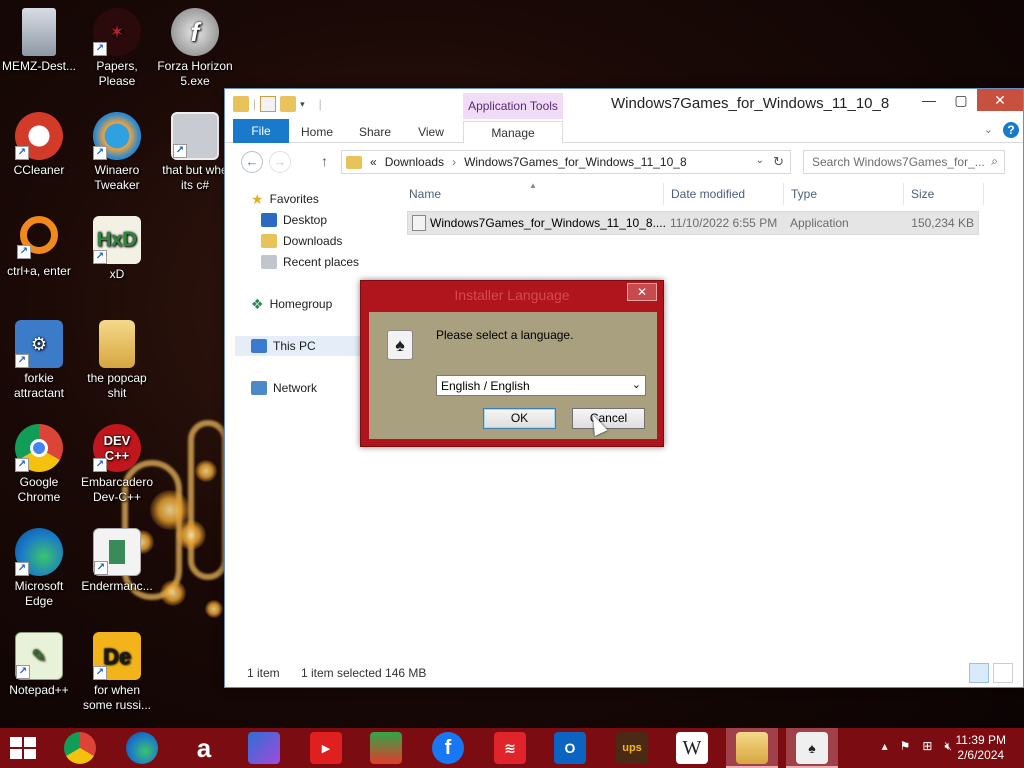 This screenshot has height=768, width=1024. I want to click on minimize-button: —, so click(929, 100).